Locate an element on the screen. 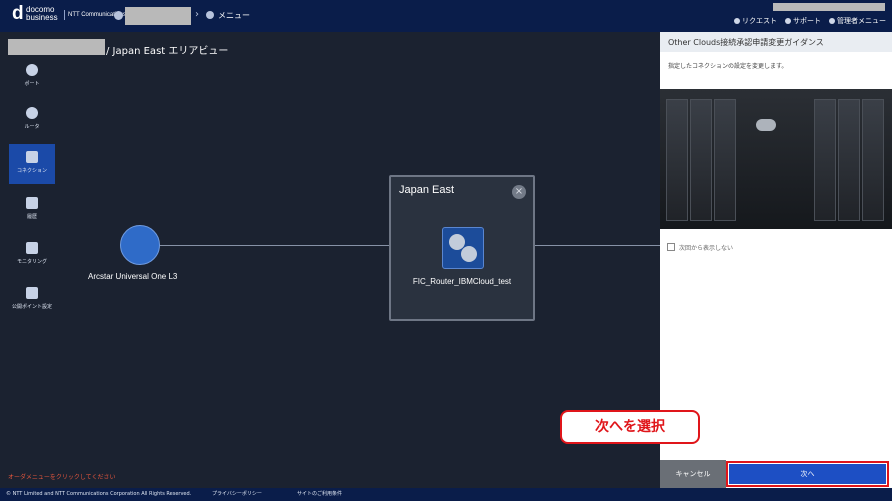 The height and width of the screenshot is (501, 892). support-link: サポート is located at coordinates (803, 21).